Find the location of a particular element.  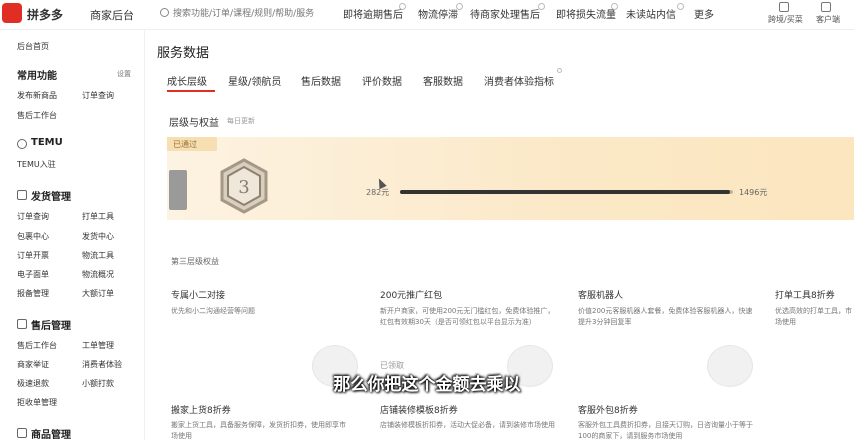

nav-losing-traffic: 即将损失流量 is located at coordinates (586, 13).